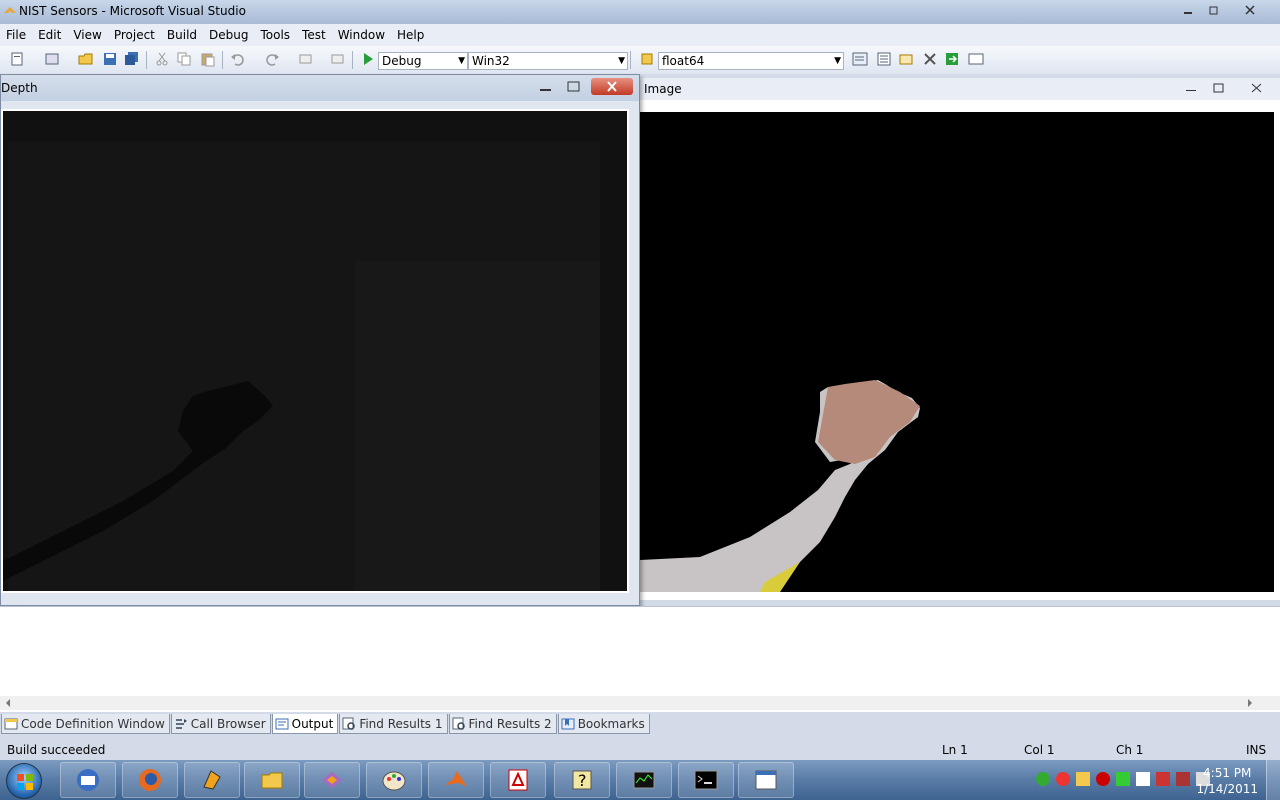 The height and width of the screenshot is (800, 1280). I want to click on taskbar: ? 4:51 PM 1/14/2011, so click(640, 780).